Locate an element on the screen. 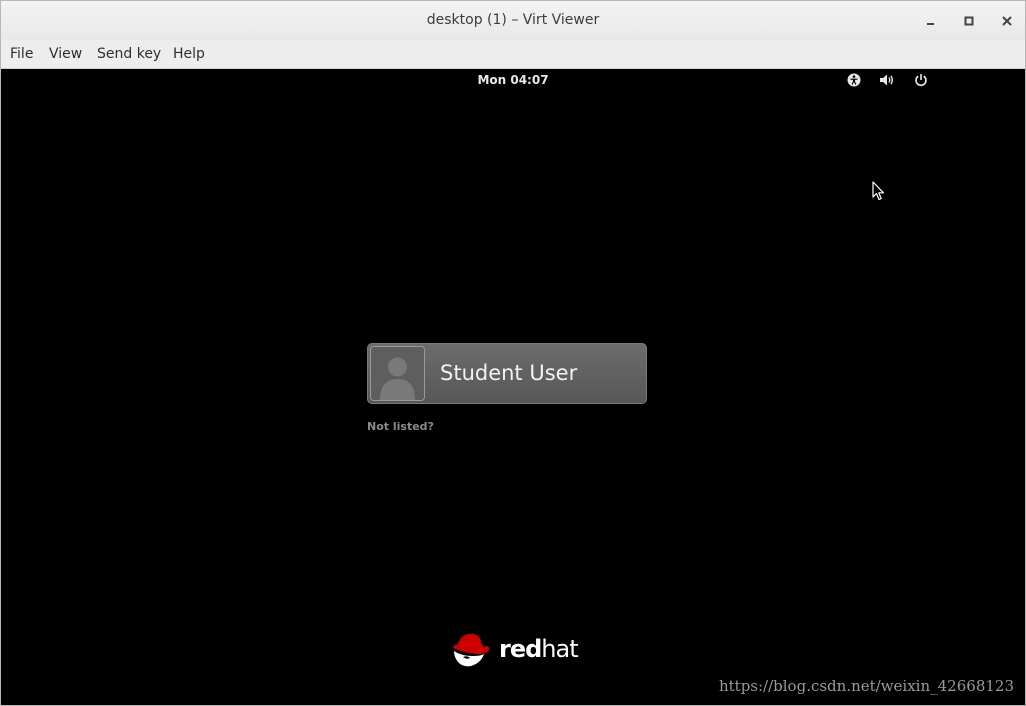  maximize-icon is located at coordinates (969, 21).